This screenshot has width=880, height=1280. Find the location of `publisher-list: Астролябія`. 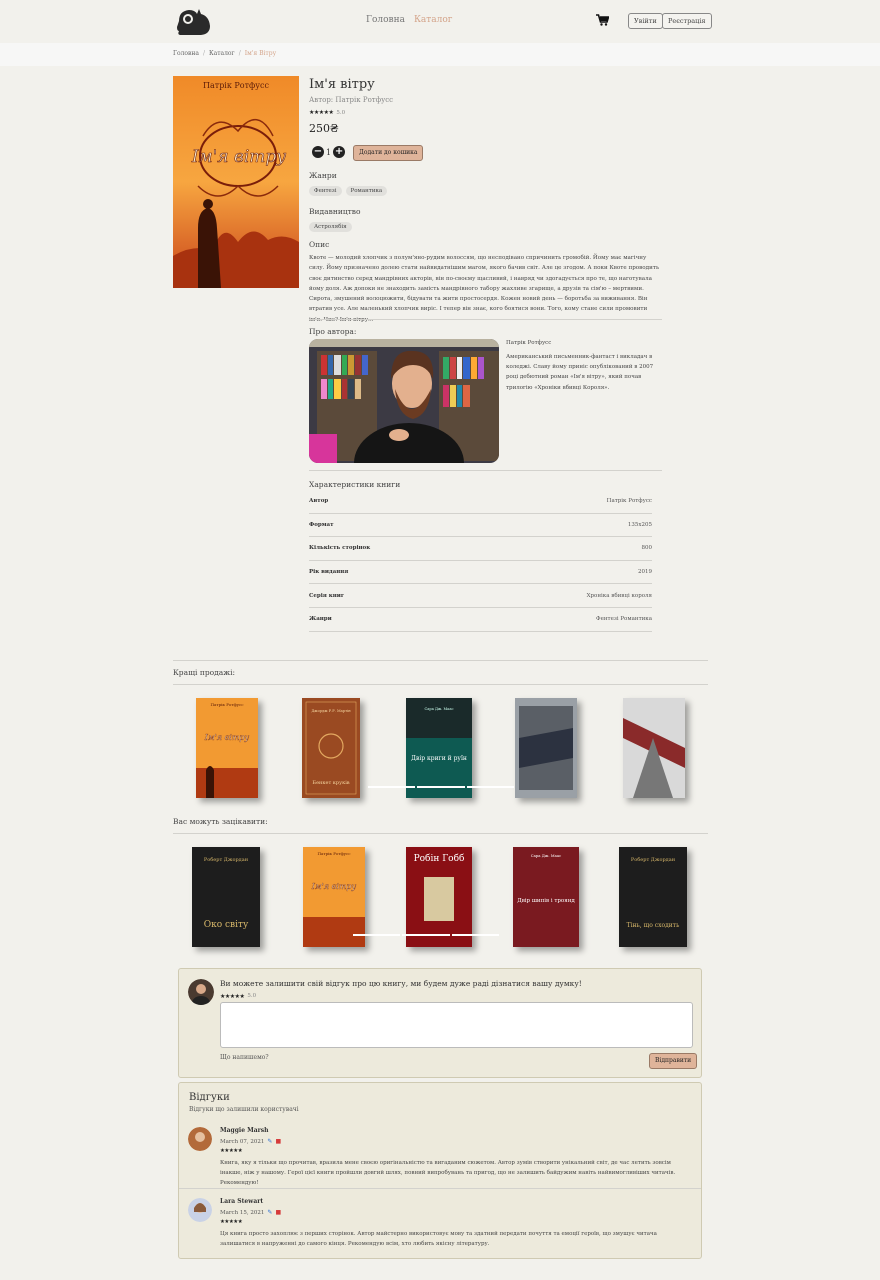

publisher-list: Астролябія is located at coordinates (330, 227).